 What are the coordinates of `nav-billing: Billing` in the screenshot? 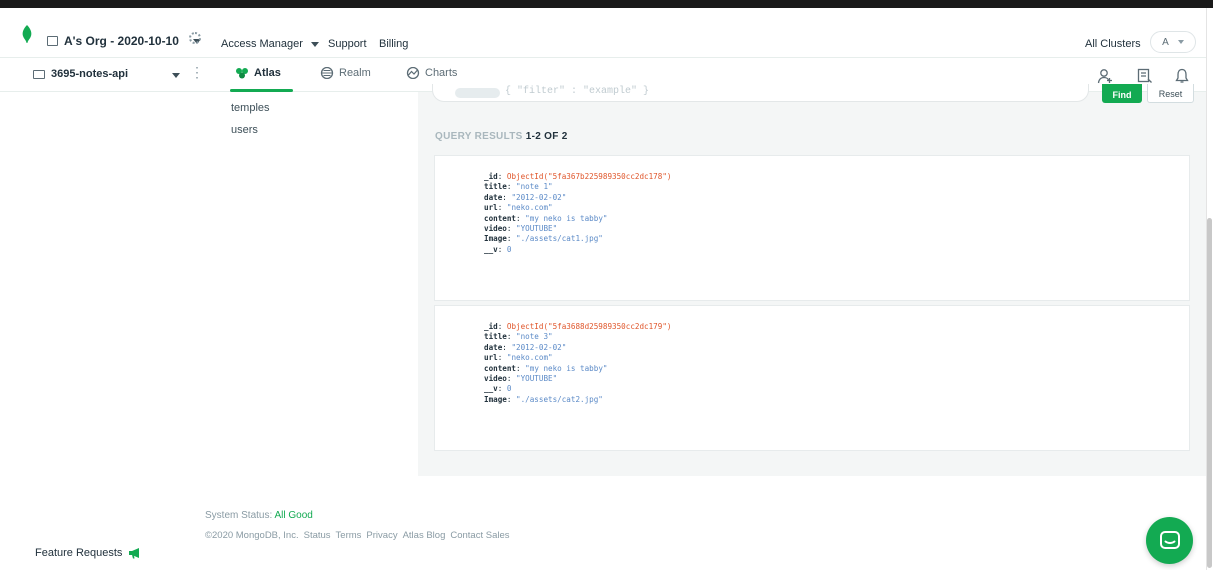 It's located at (393, 44).